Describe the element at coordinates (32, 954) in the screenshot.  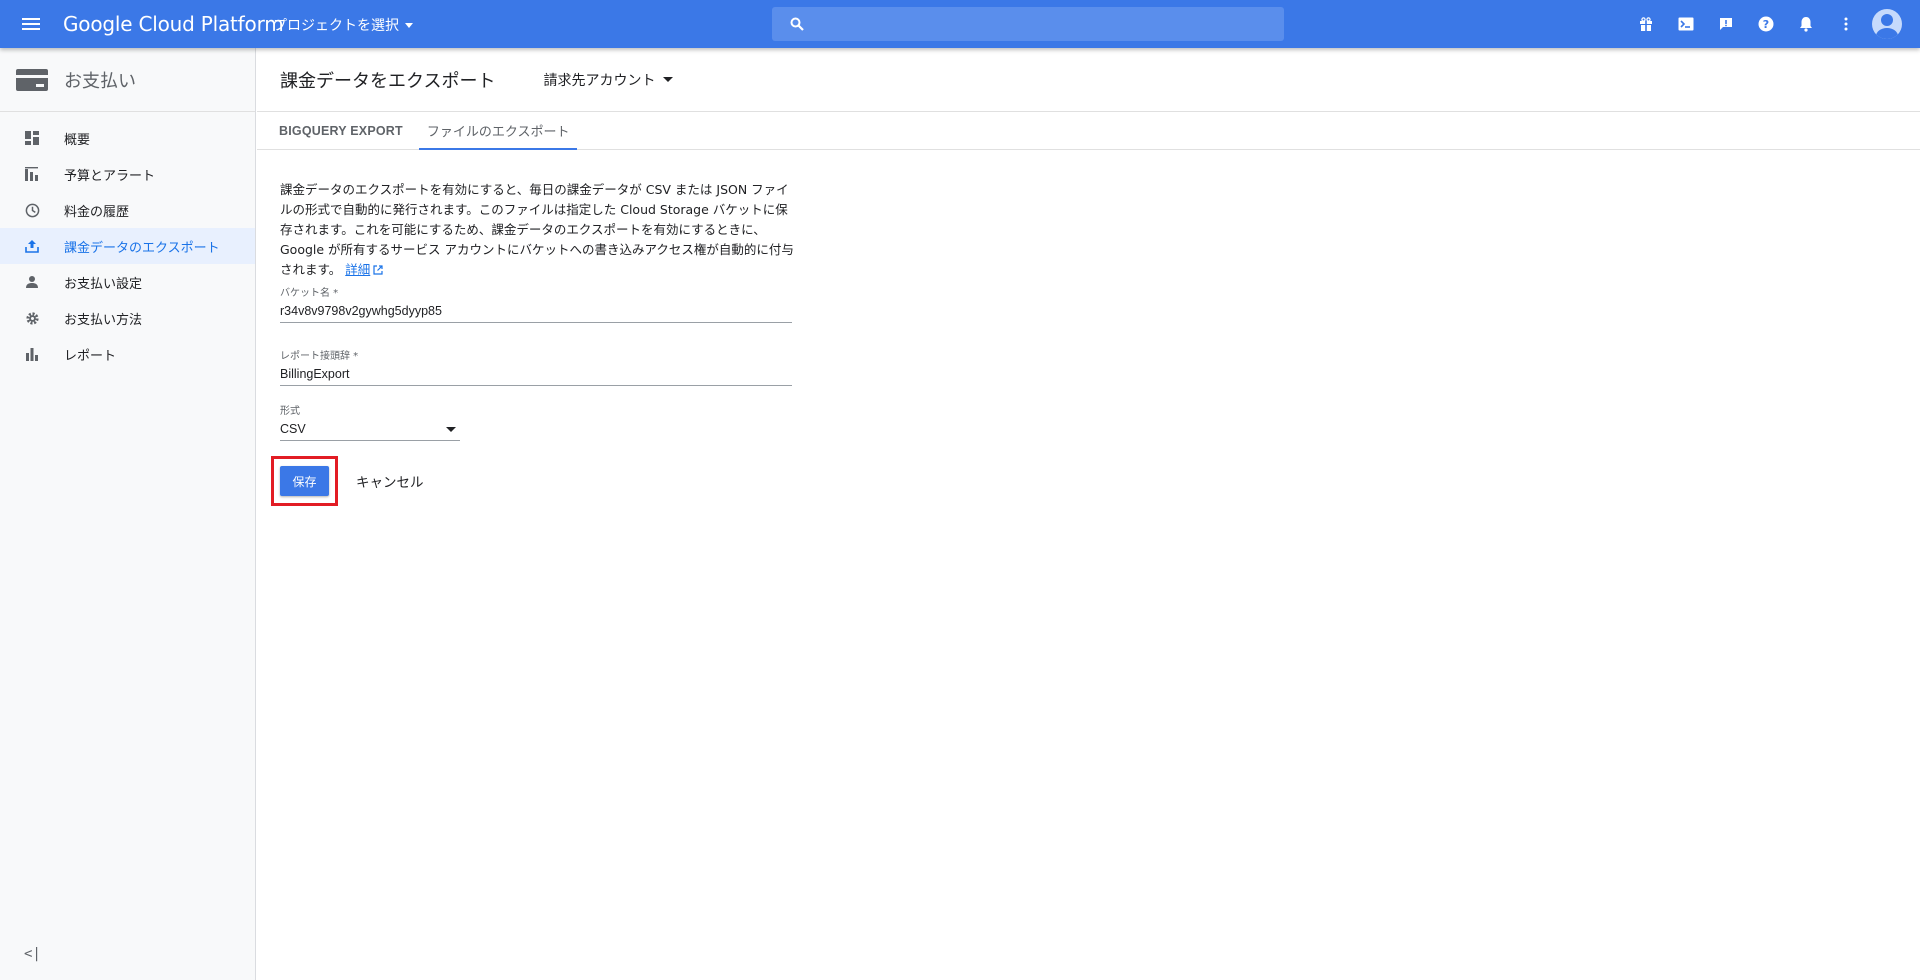
I see `collapse-sidebar-icon: <|` at that location.